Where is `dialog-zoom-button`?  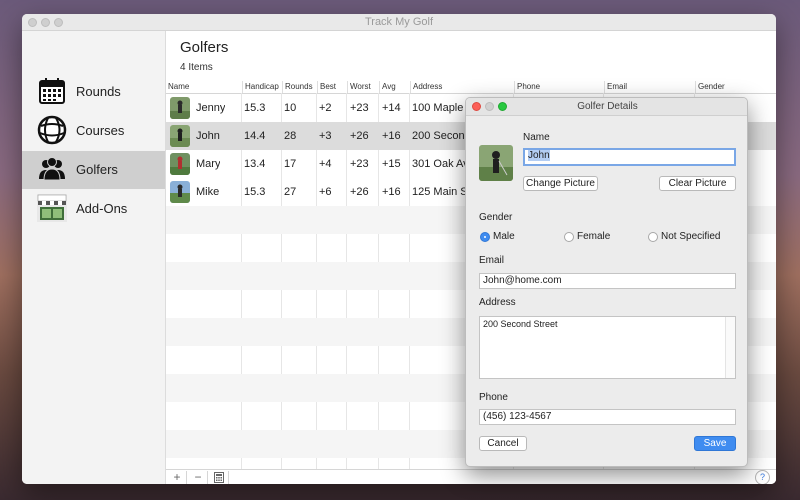
dialog-zoom-button is located at coordinates (502, 106).